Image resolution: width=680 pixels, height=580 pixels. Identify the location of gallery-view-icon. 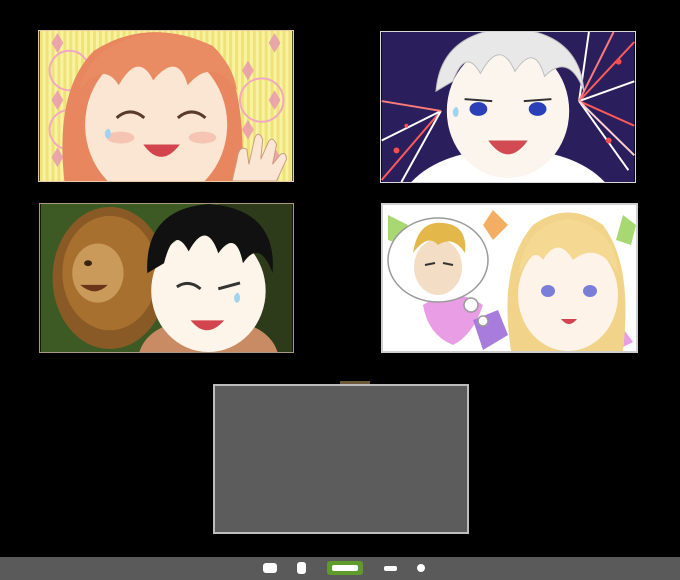
(345, 568).